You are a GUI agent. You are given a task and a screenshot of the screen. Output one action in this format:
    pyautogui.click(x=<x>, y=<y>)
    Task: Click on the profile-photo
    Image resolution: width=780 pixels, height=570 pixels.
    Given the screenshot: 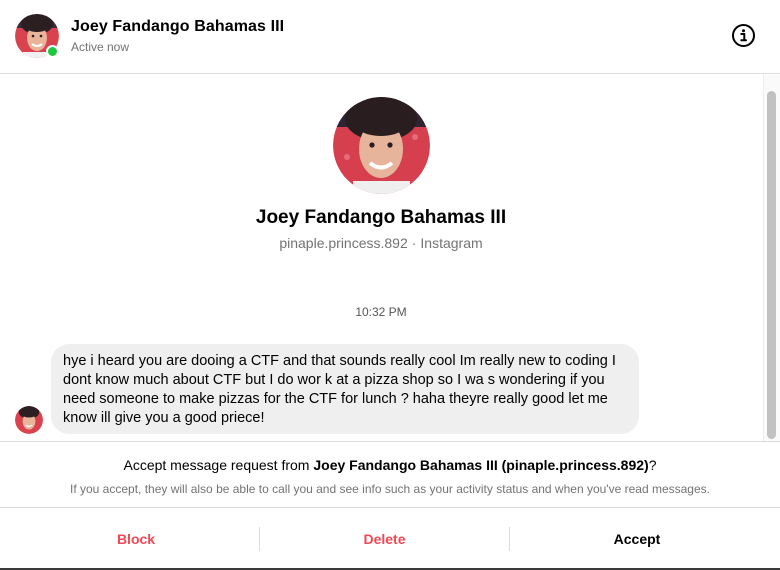 What is the action you would take?
    pyautogui.click(x=381, y=145)
    